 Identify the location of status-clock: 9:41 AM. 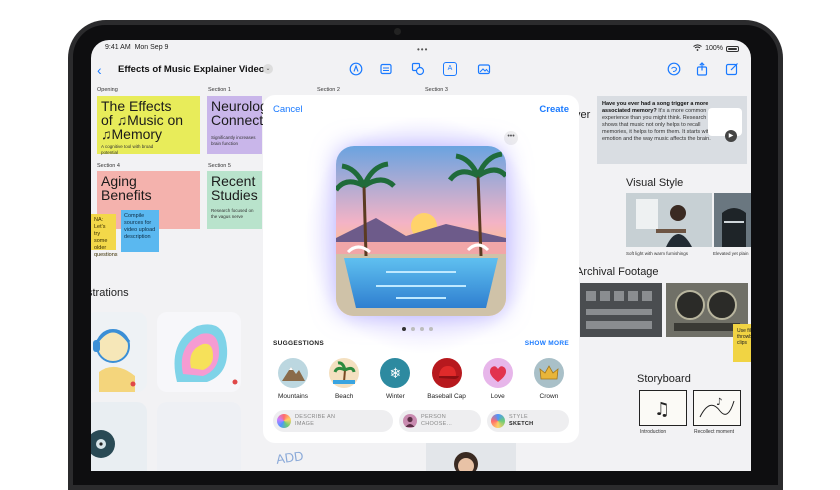
(118, 47).